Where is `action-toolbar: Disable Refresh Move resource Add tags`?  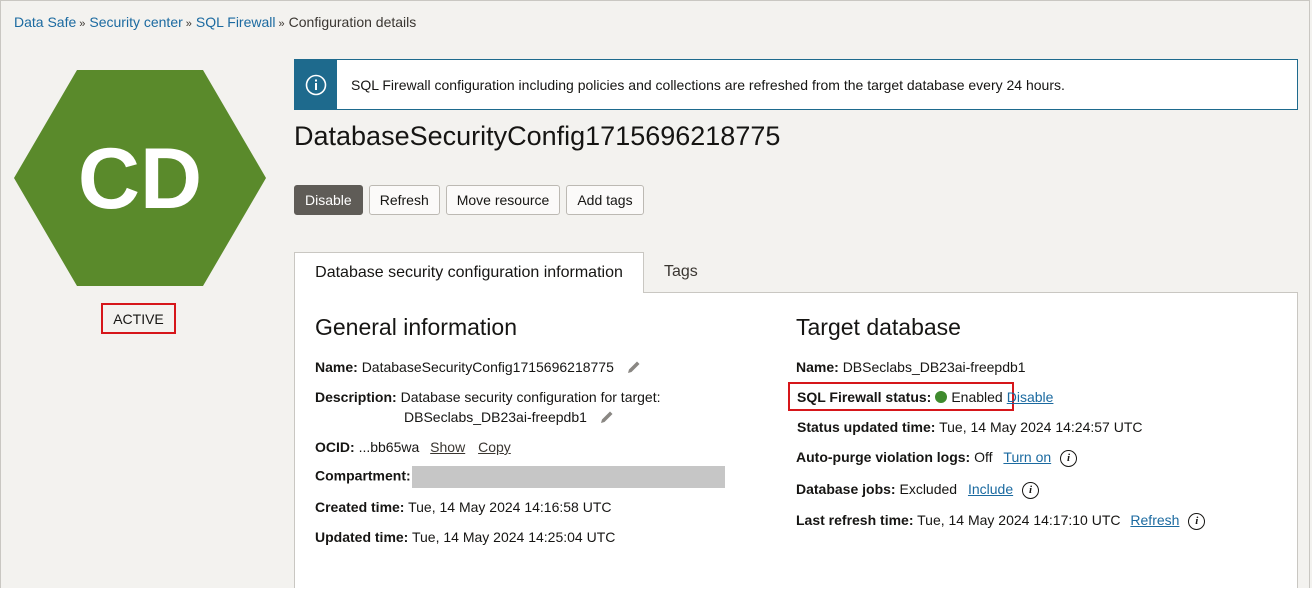
action-toolbar: Disable Refresh Move resource Add tags is located at coordinates (469, 200).